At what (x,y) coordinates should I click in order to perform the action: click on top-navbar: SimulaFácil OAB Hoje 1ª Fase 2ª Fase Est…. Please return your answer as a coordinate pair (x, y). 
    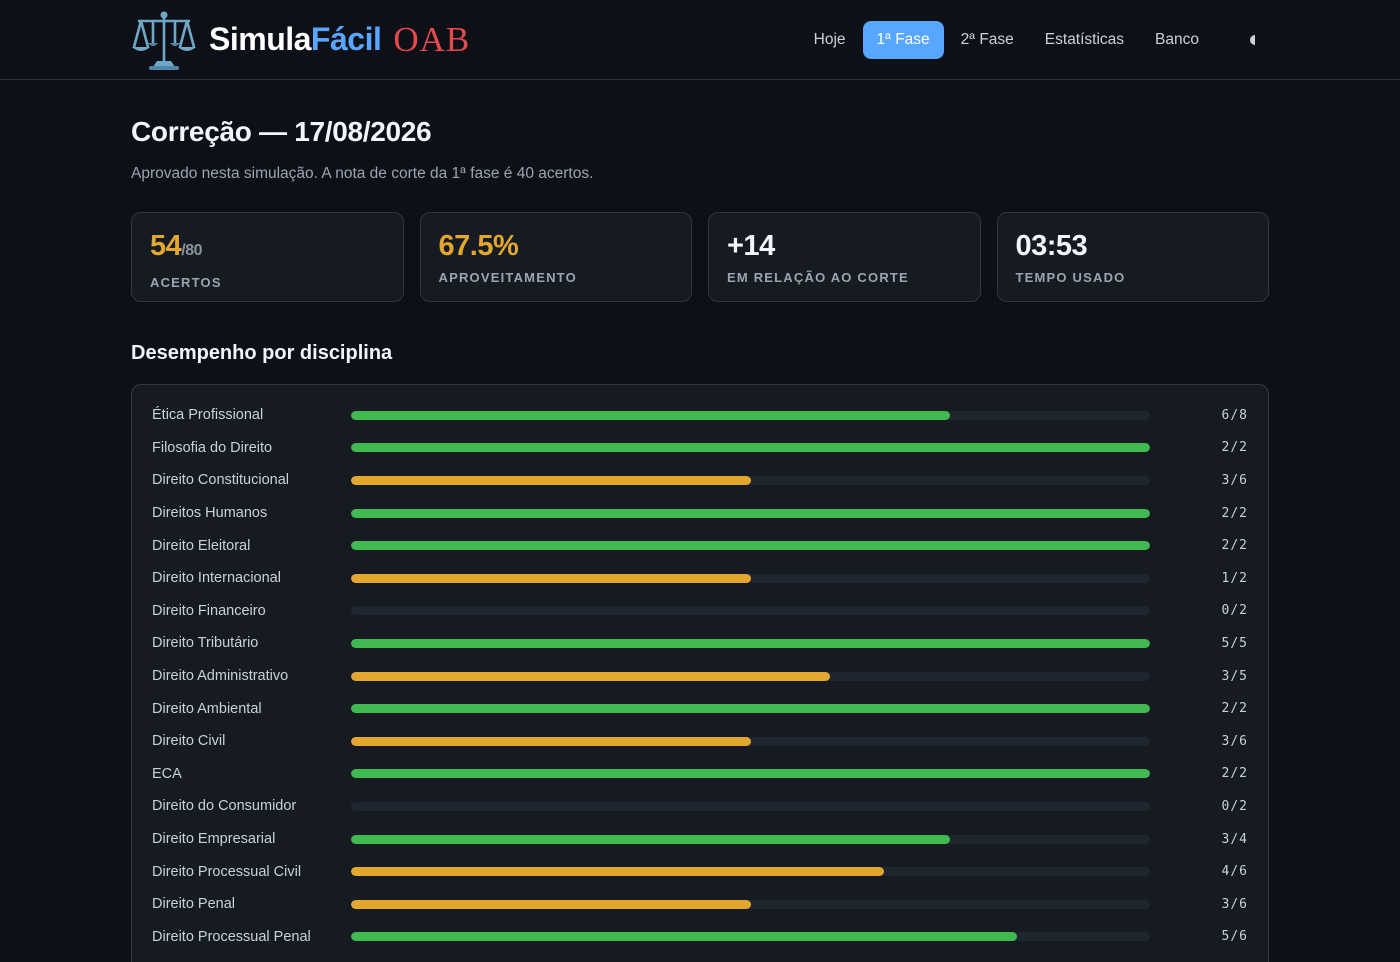
    Looking at the image, I should click on (700, 40).